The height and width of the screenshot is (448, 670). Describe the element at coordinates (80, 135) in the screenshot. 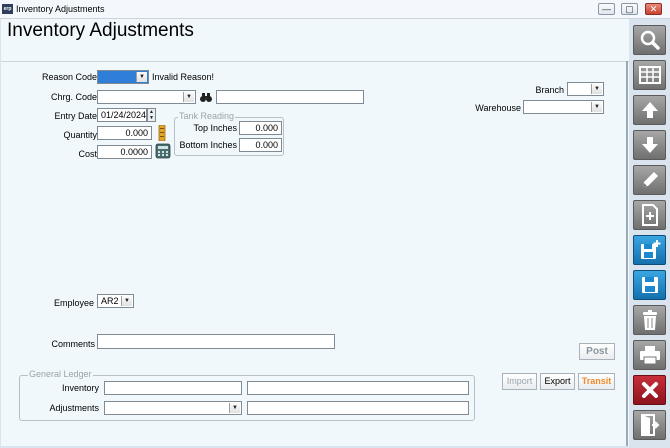

I see `quantity-label: Quantity` at that location.